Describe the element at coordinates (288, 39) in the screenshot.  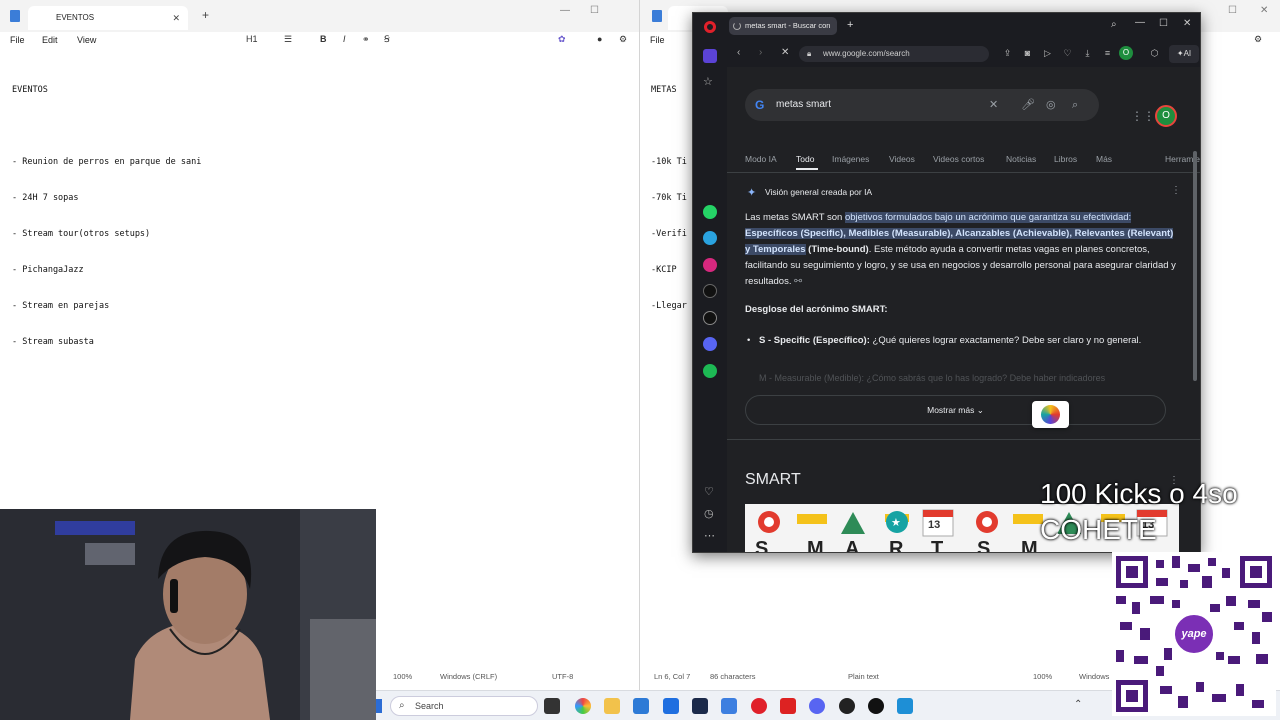
I see `list-icon: ☰` at that location.